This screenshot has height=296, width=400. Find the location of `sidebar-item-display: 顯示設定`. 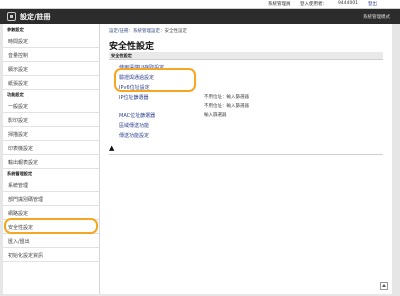

sidebar-item-display: 顯示設定 is located at coordinates (51, 69).